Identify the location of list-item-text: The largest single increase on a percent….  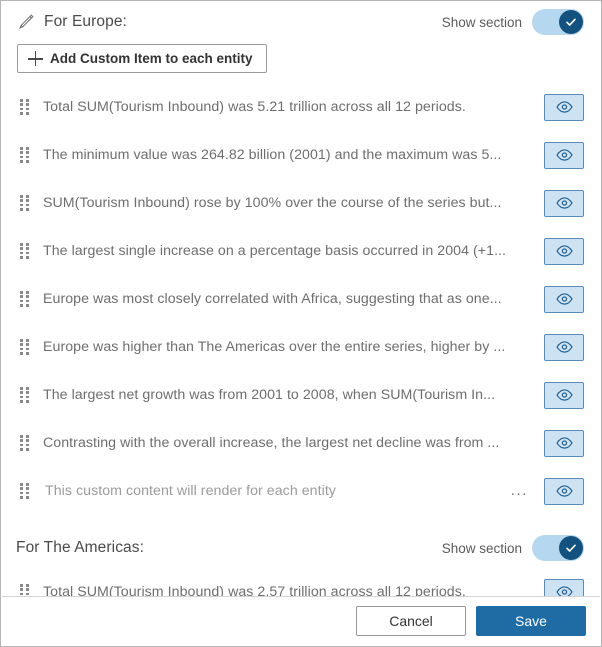
(275, 251).